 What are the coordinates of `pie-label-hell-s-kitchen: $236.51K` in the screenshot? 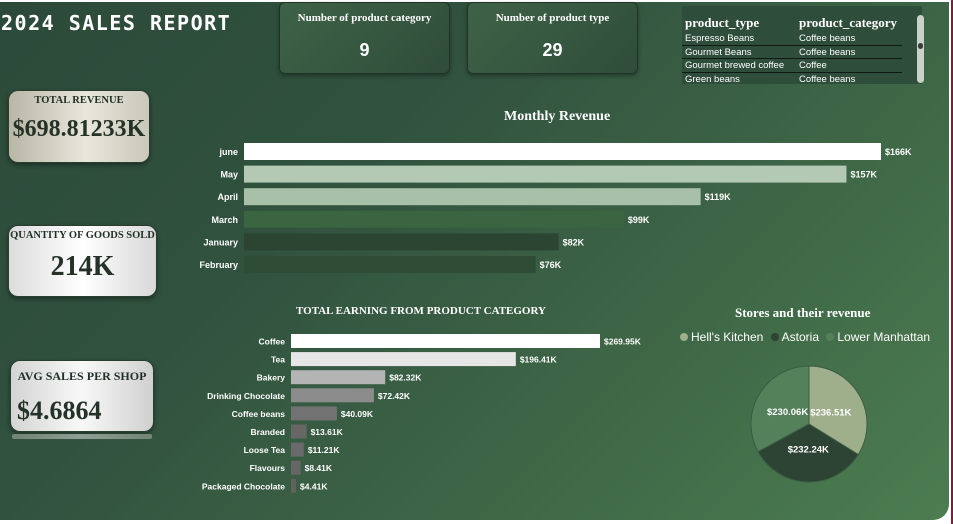 It's located at (830, 412).